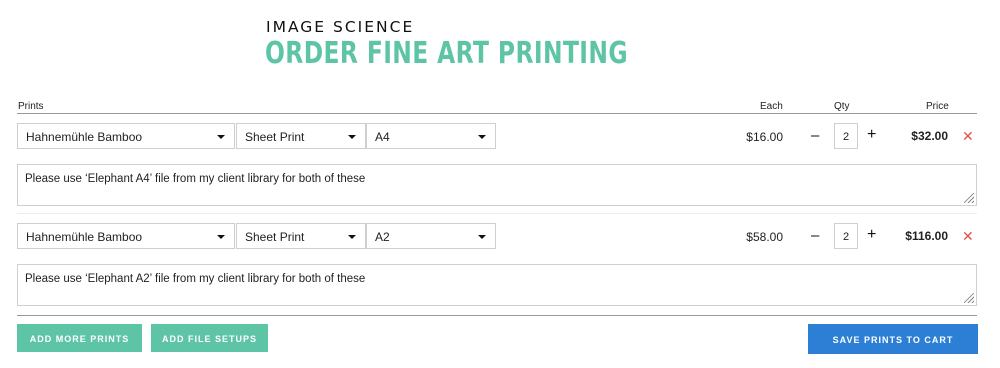  Describe the element at coordinates (31, 106) in the screenshot. I see `column-header-prints: Prints` at that location.